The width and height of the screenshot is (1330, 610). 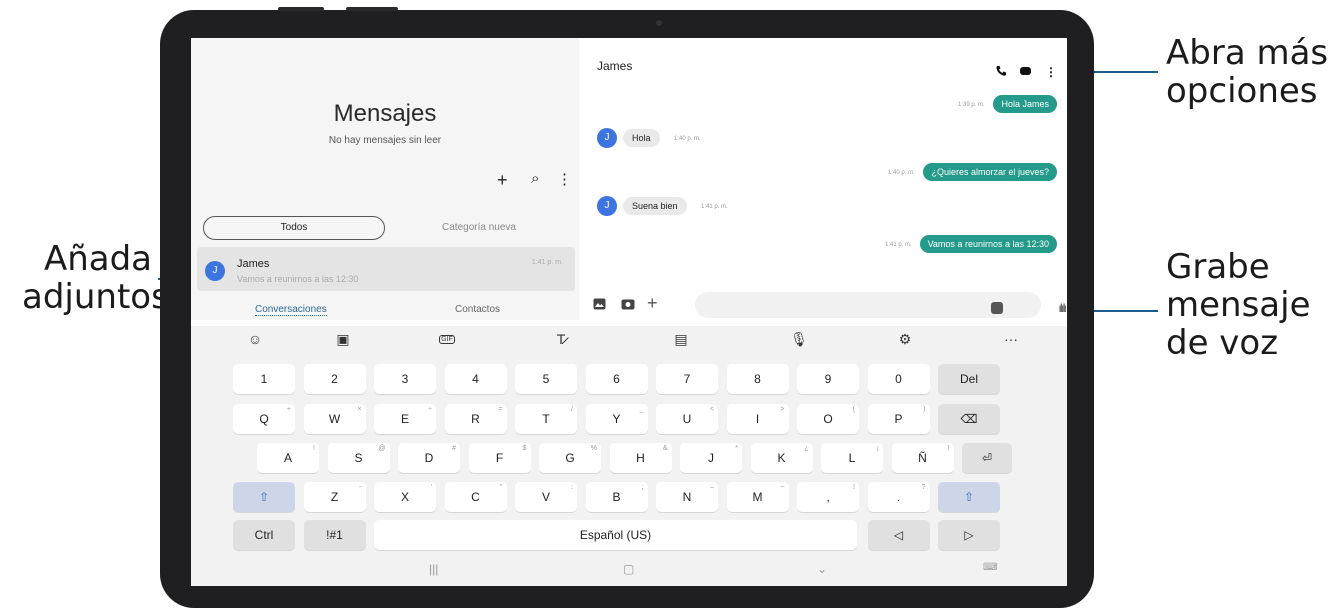 I want to click on key-6: 6, so click(x=616, y=379).